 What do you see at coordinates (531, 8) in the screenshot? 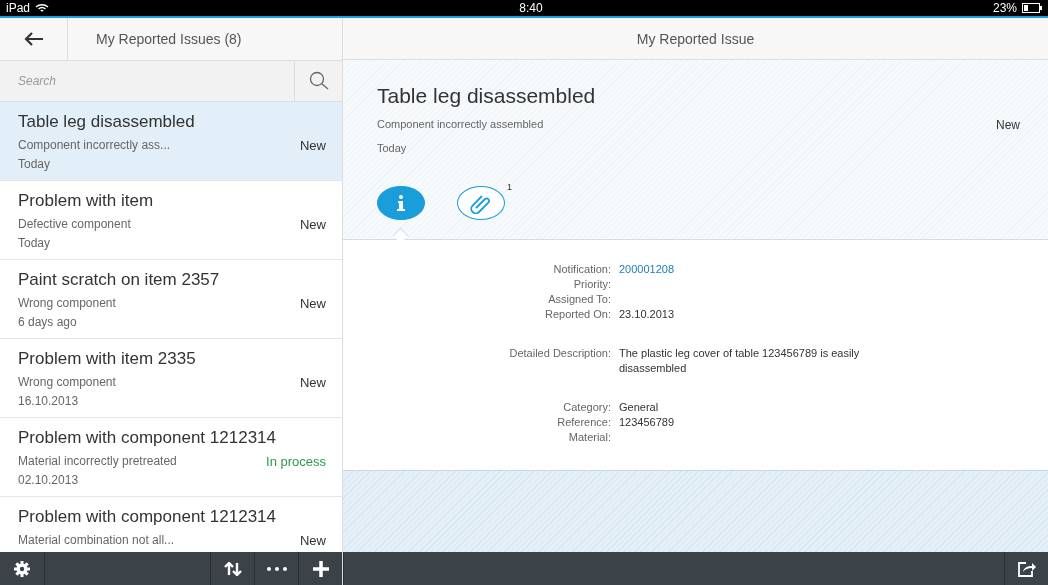
I see `clock-time: 8:40` at bounding box center [531, 8].